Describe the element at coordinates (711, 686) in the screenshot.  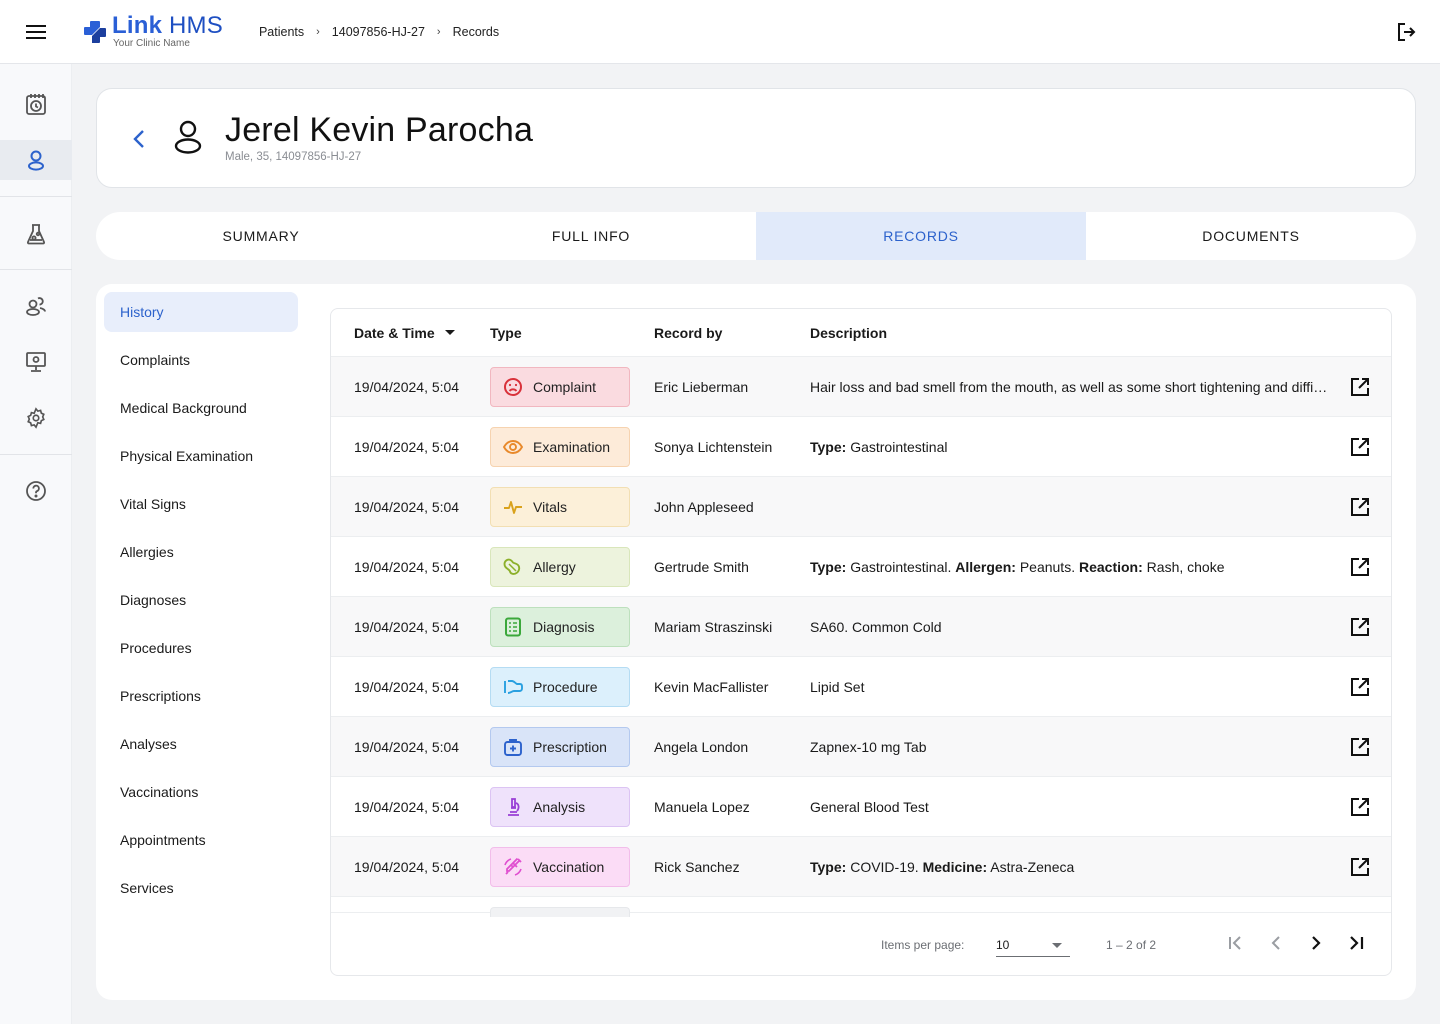
I see `cell-record-by: Kevin MacFallister` at that location.